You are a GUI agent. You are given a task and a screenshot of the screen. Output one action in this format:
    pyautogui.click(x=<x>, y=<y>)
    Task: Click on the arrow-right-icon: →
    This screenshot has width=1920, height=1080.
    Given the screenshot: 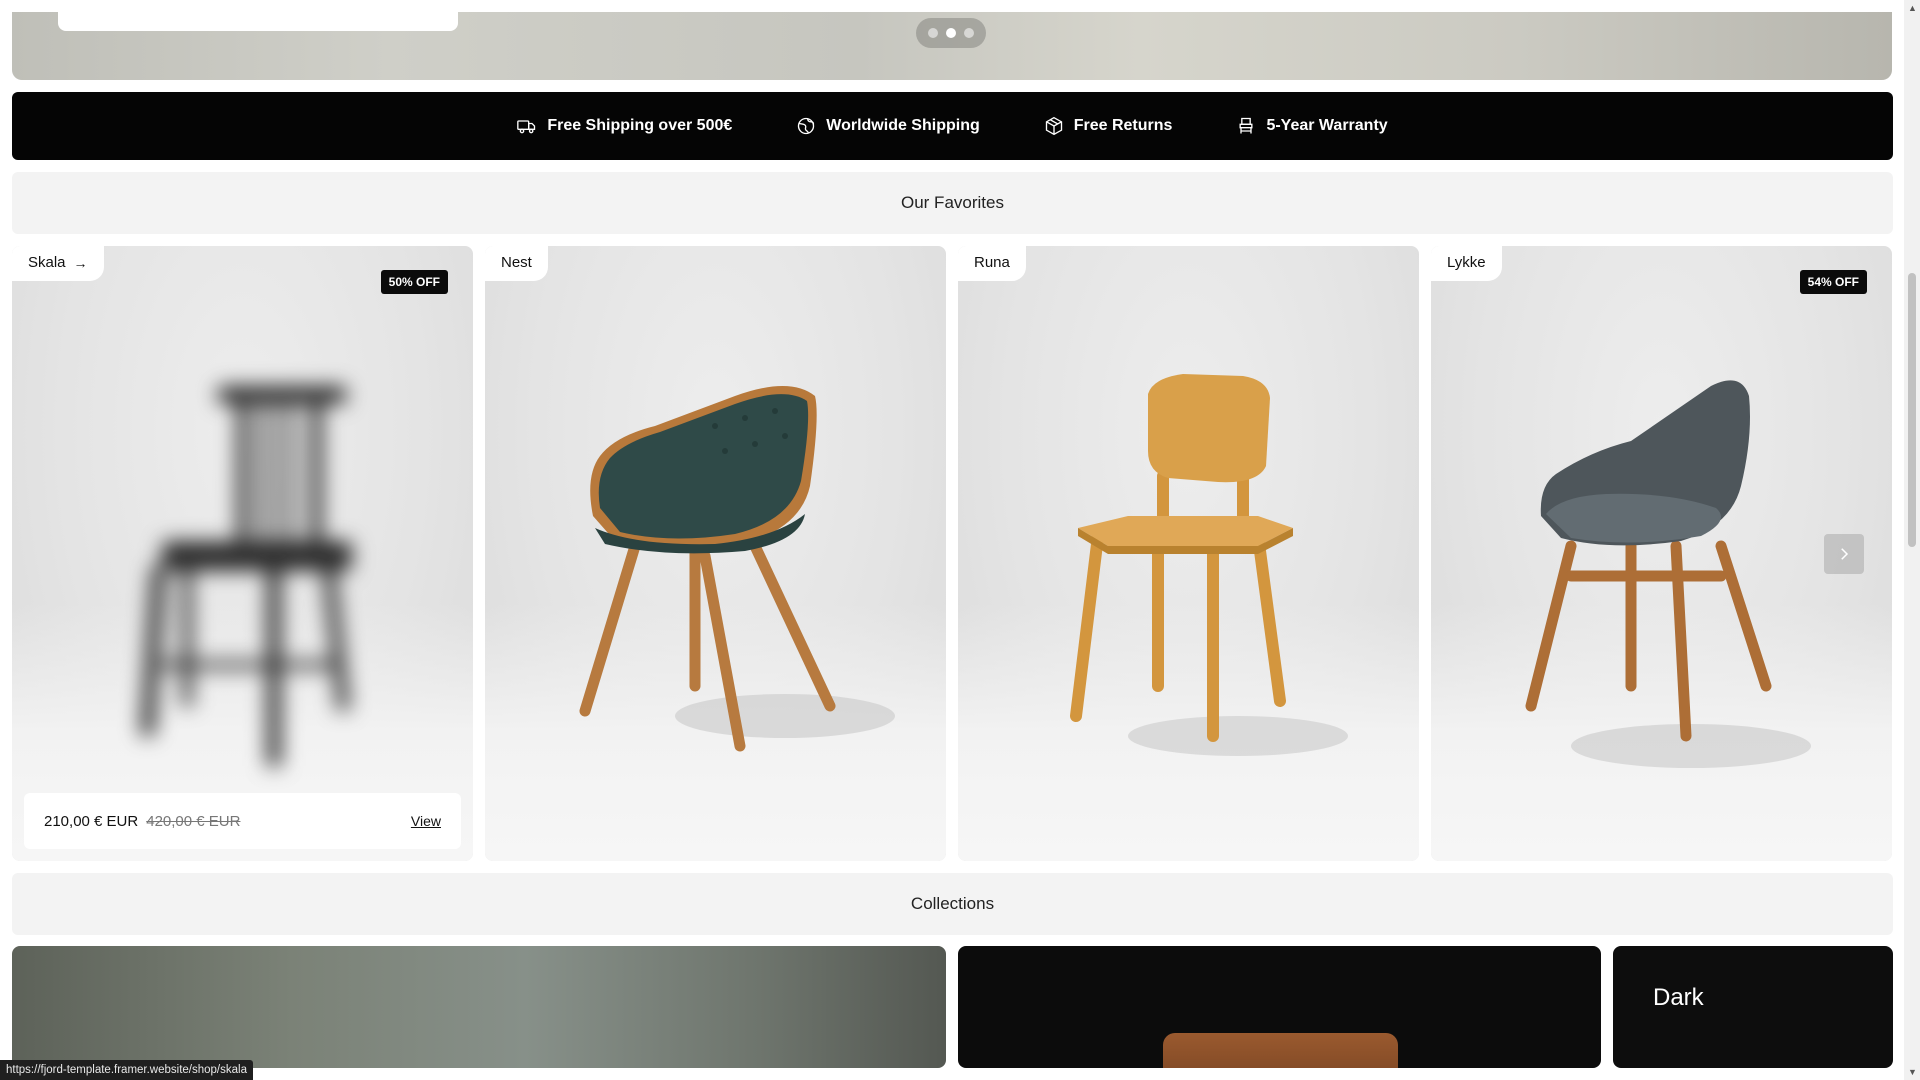 What is the action you would take?
    pyautogui.click(x=80, y=262)
    